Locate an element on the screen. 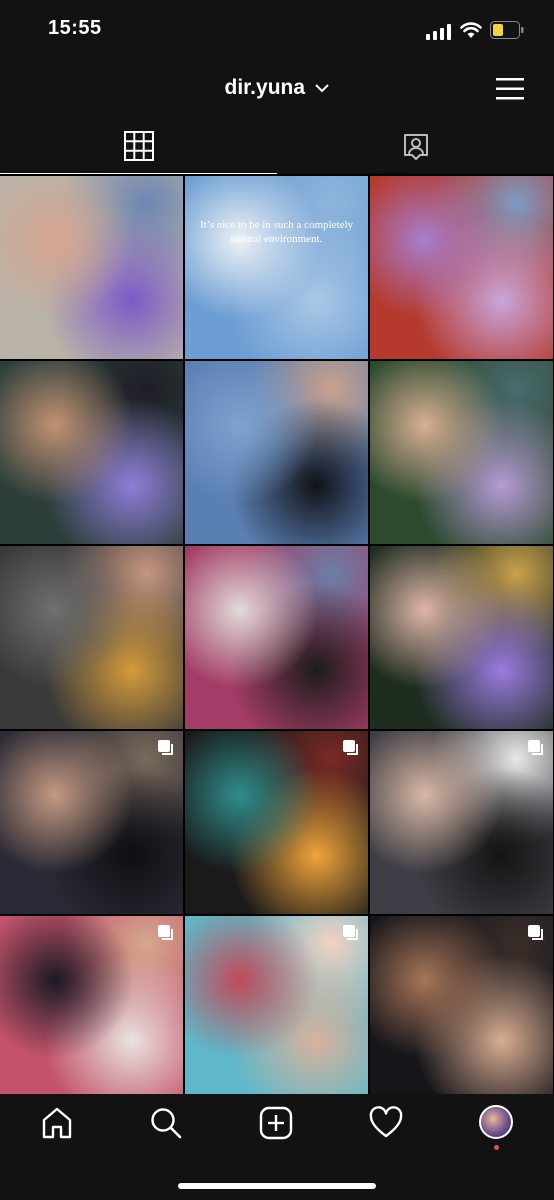  profile-username: dir.yuna is located at coordinates (265, 87).